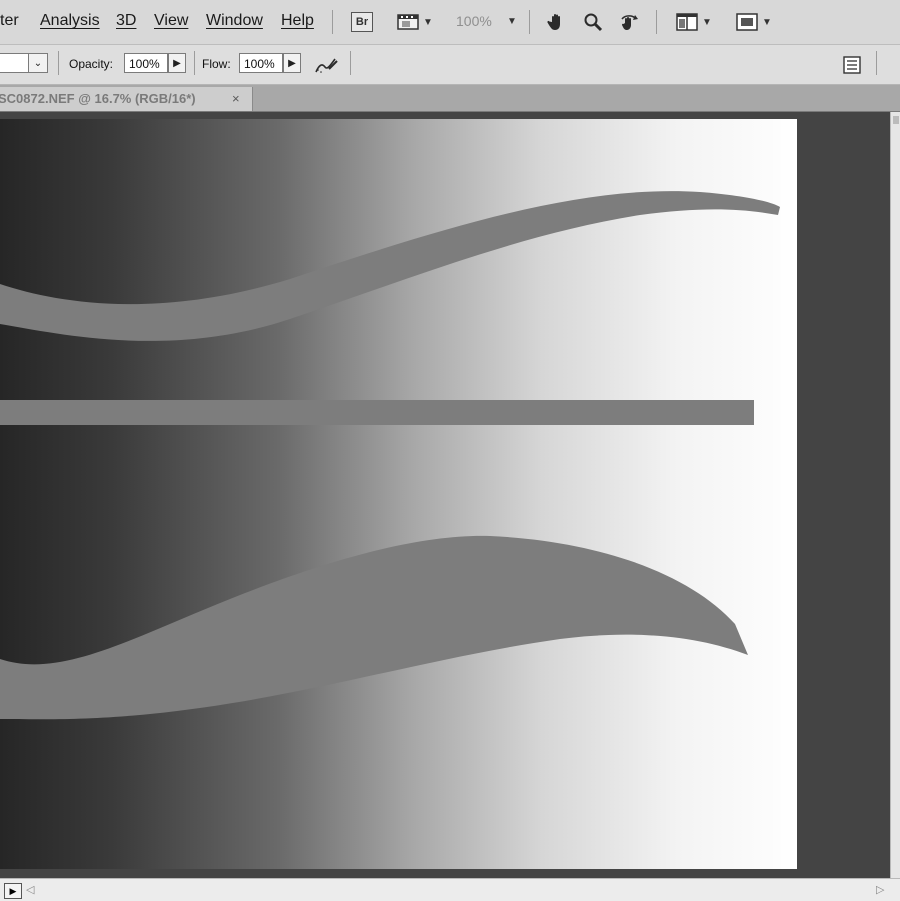  I want to click on menu-analysis: Analysis, so click(70, 21).